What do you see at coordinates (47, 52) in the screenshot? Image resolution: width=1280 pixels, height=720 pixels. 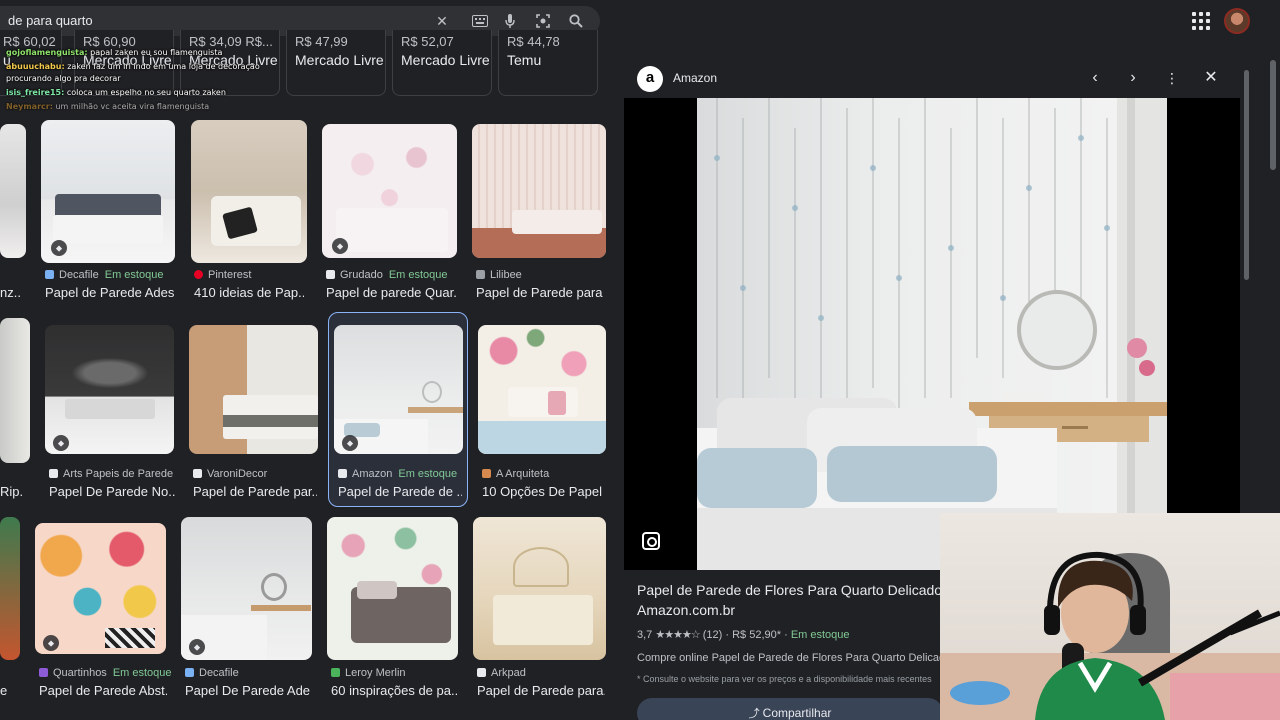 I see `chat-username: gojoflamenguista:` at bounding box center [47, 52].